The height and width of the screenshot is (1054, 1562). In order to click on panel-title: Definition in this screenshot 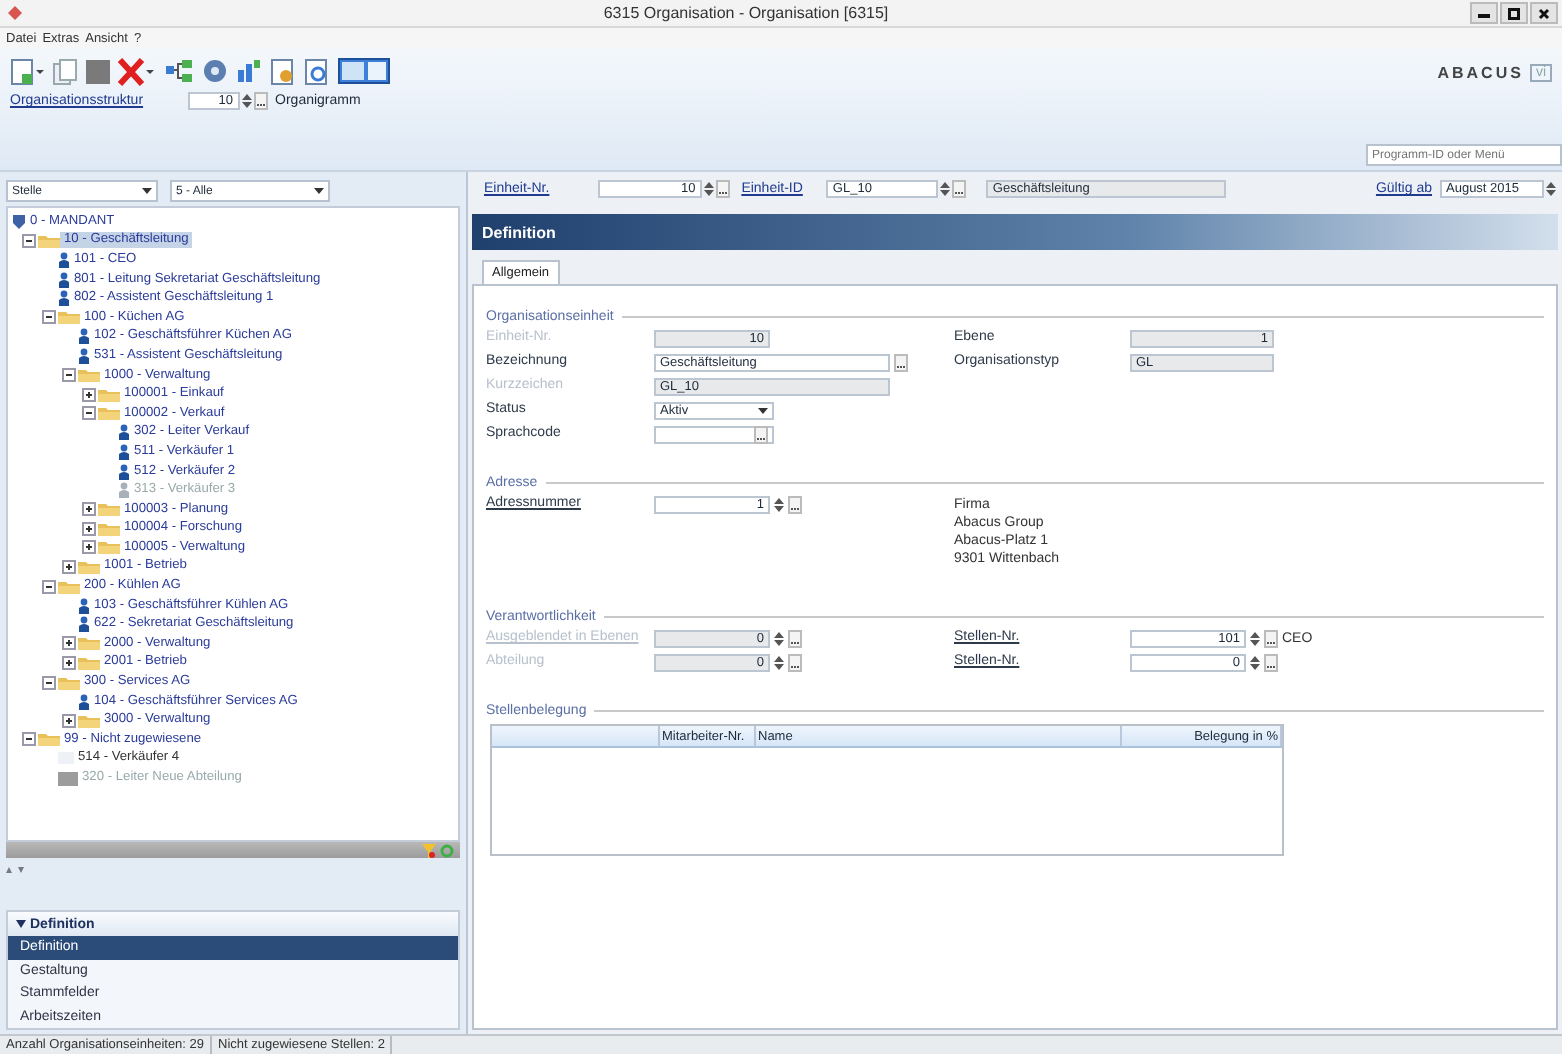, I will do `click(1015, 232)`.